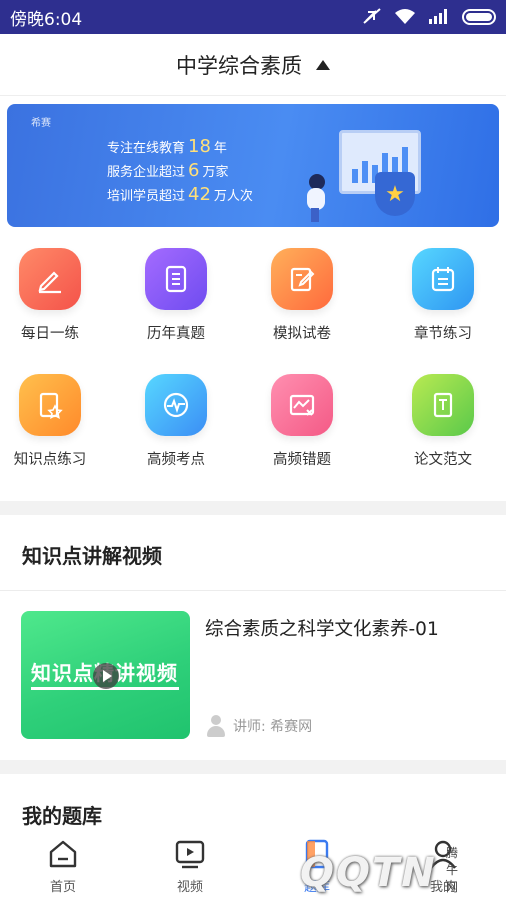  Describe the element at coordinates (302, 334) in the screenshot. I see `grid-label: 模拟试卷` at that location.